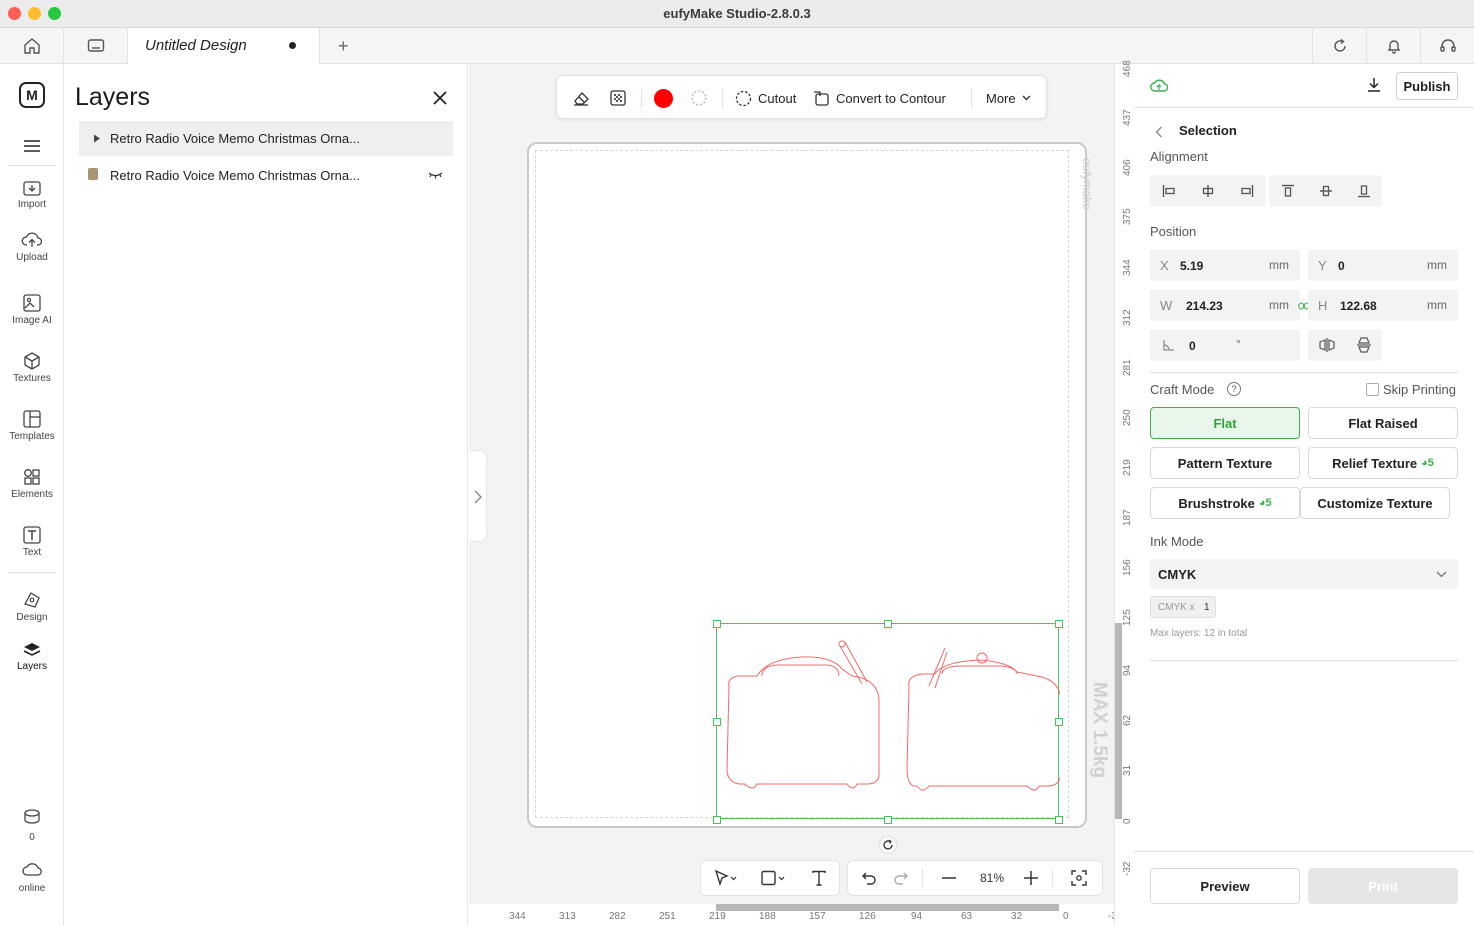  What do you see at coordinates (32, 246) in the screenshot?
I see `nav-upload: Upload` at bounding box center [32, 246].